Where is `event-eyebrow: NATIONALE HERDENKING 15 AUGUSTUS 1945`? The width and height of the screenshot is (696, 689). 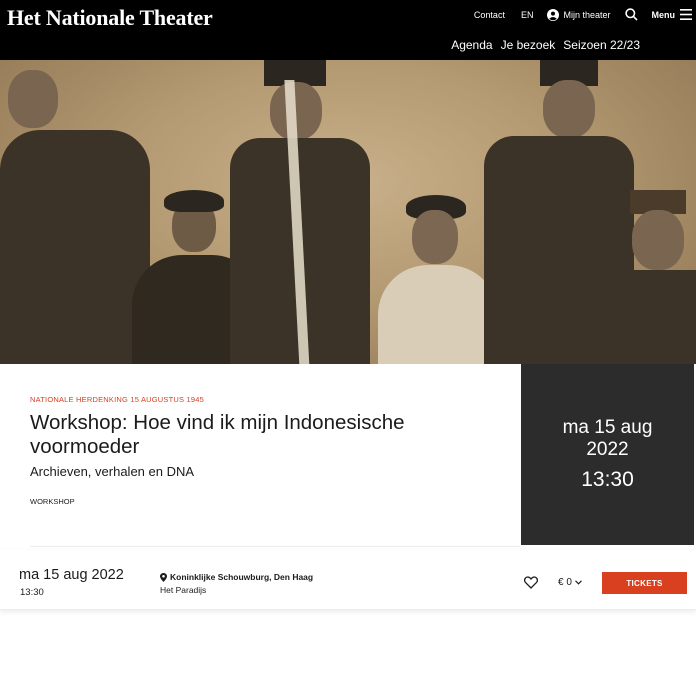 event-eyebrow: NATIONALE HERDENKING 15 AUGUSTUS 1945 is located at coordinates (117, 399).